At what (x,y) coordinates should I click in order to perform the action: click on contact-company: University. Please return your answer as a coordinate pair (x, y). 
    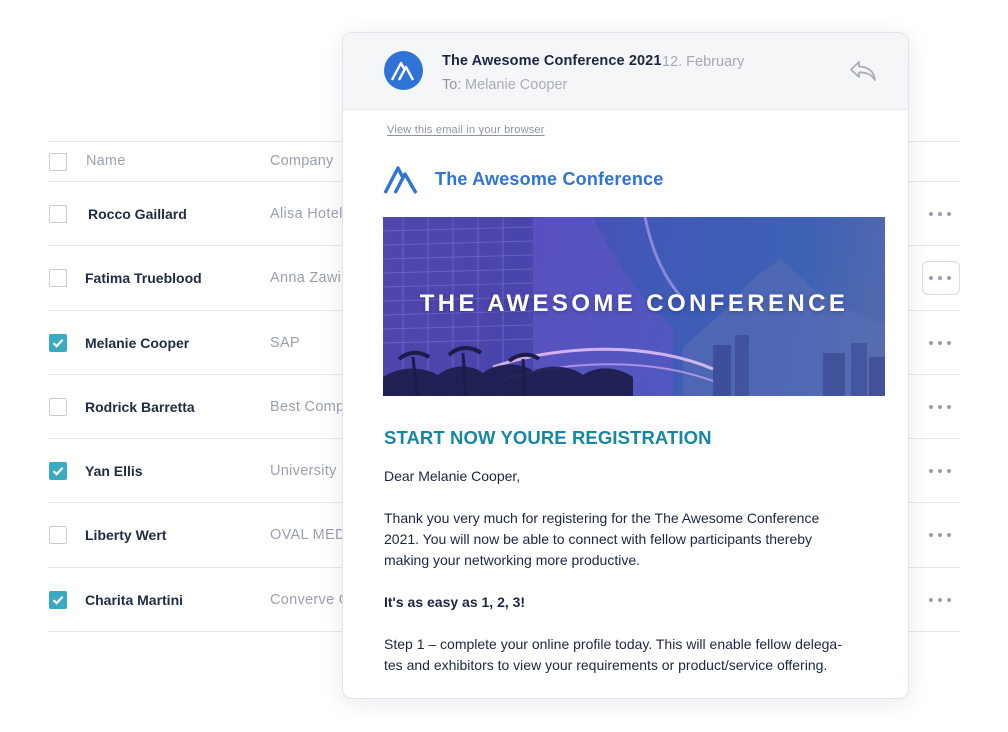
    Looking at the image, I should click on (303, 471).